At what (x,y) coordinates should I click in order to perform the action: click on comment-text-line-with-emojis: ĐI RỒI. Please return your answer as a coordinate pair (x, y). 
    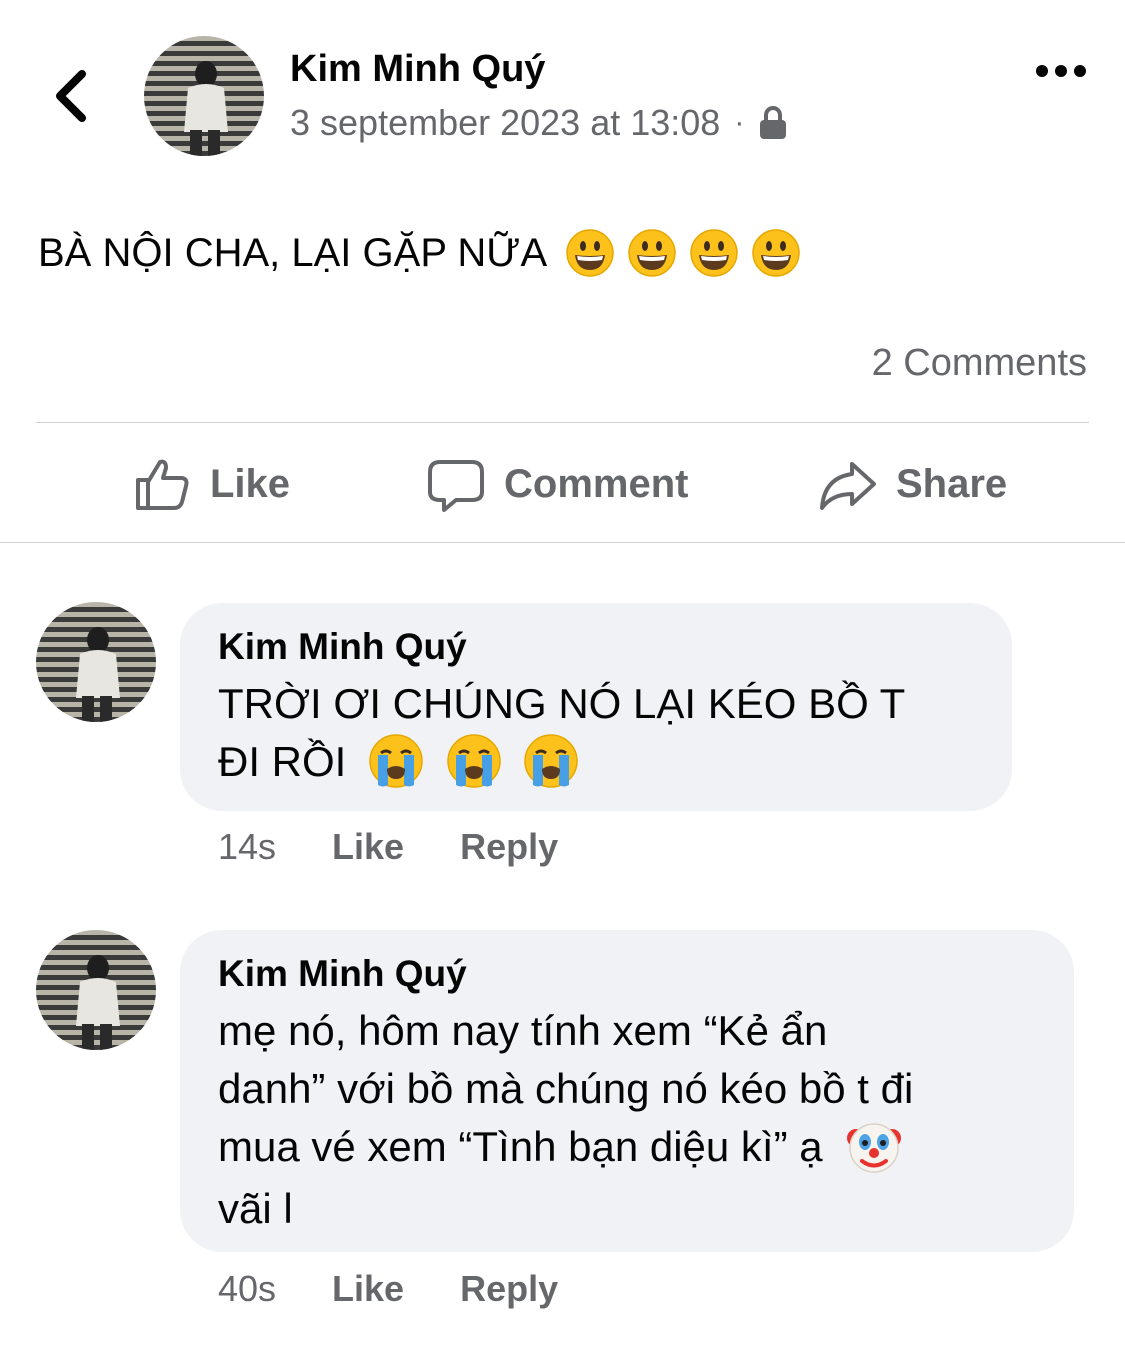
    Looking at the image, I should click on (596, 763).